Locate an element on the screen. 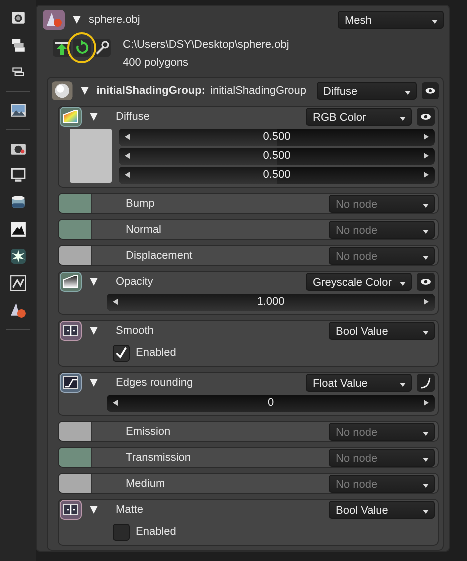  type-dropdown: RGB Color is located at coordinates (359, 117).